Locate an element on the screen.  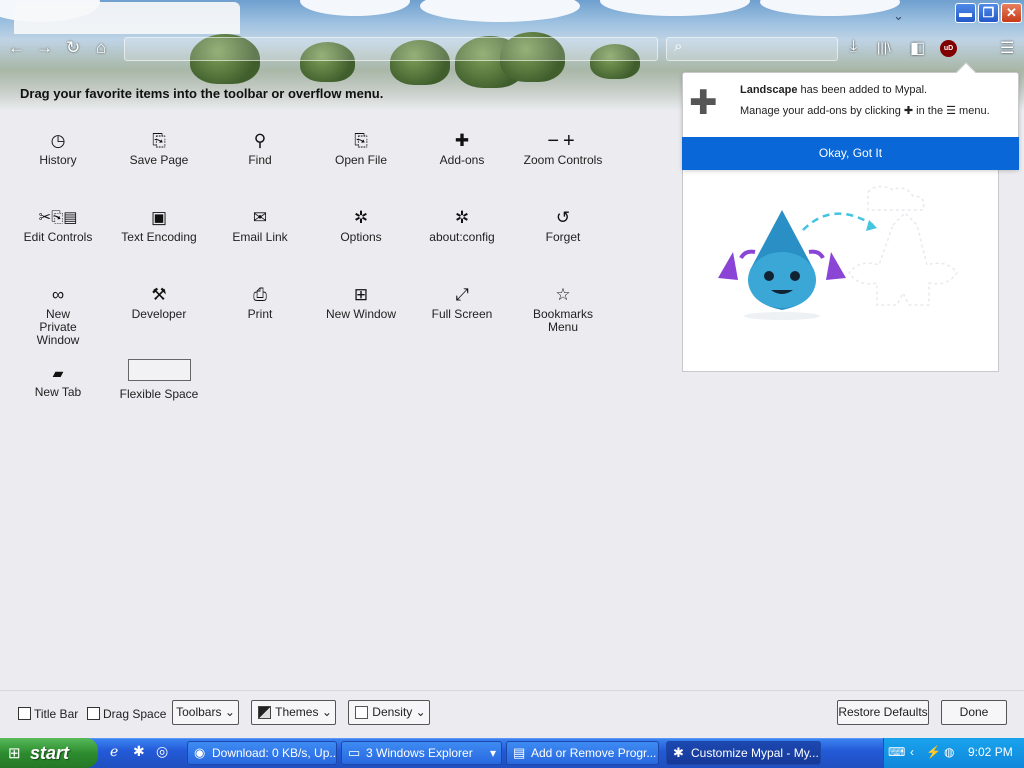
home-icon: ⌂ is located at coordinates (101, 48).